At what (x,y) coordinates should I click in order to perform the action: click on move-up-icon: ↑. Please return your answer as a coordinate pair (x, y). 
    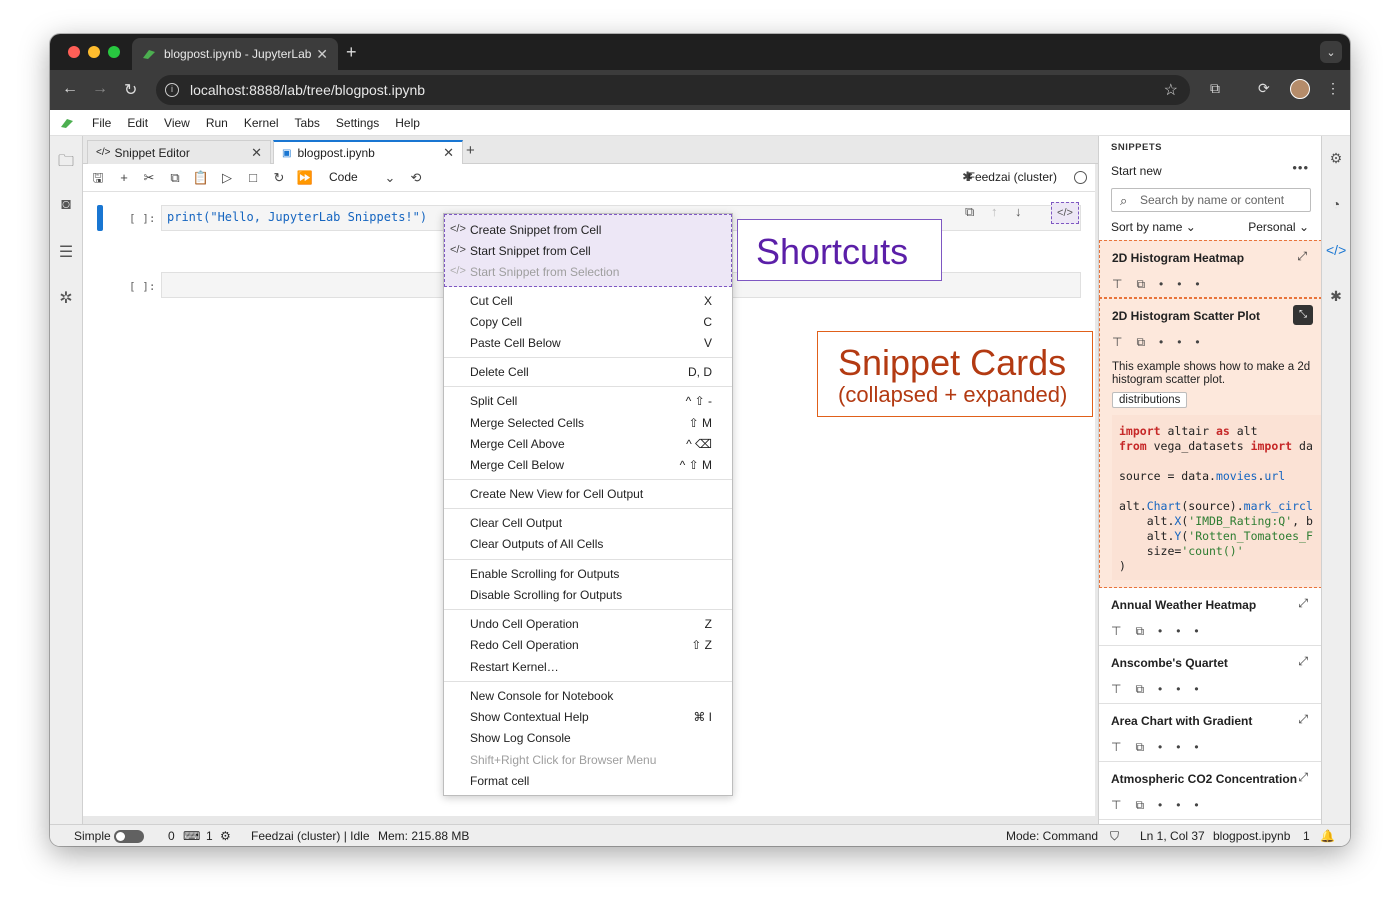
    Looking at the image, I should click on (994, 211).